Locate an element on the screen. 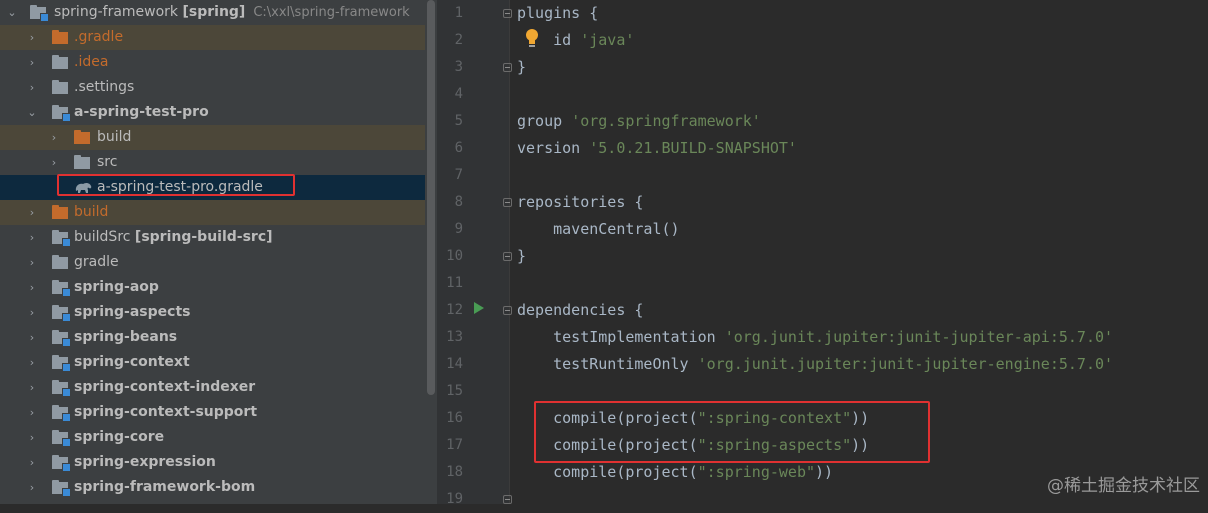 The height and width of the screenshot is (513, 1208). tree-item-gradle: › gradle is located at coordinates (212, 262).